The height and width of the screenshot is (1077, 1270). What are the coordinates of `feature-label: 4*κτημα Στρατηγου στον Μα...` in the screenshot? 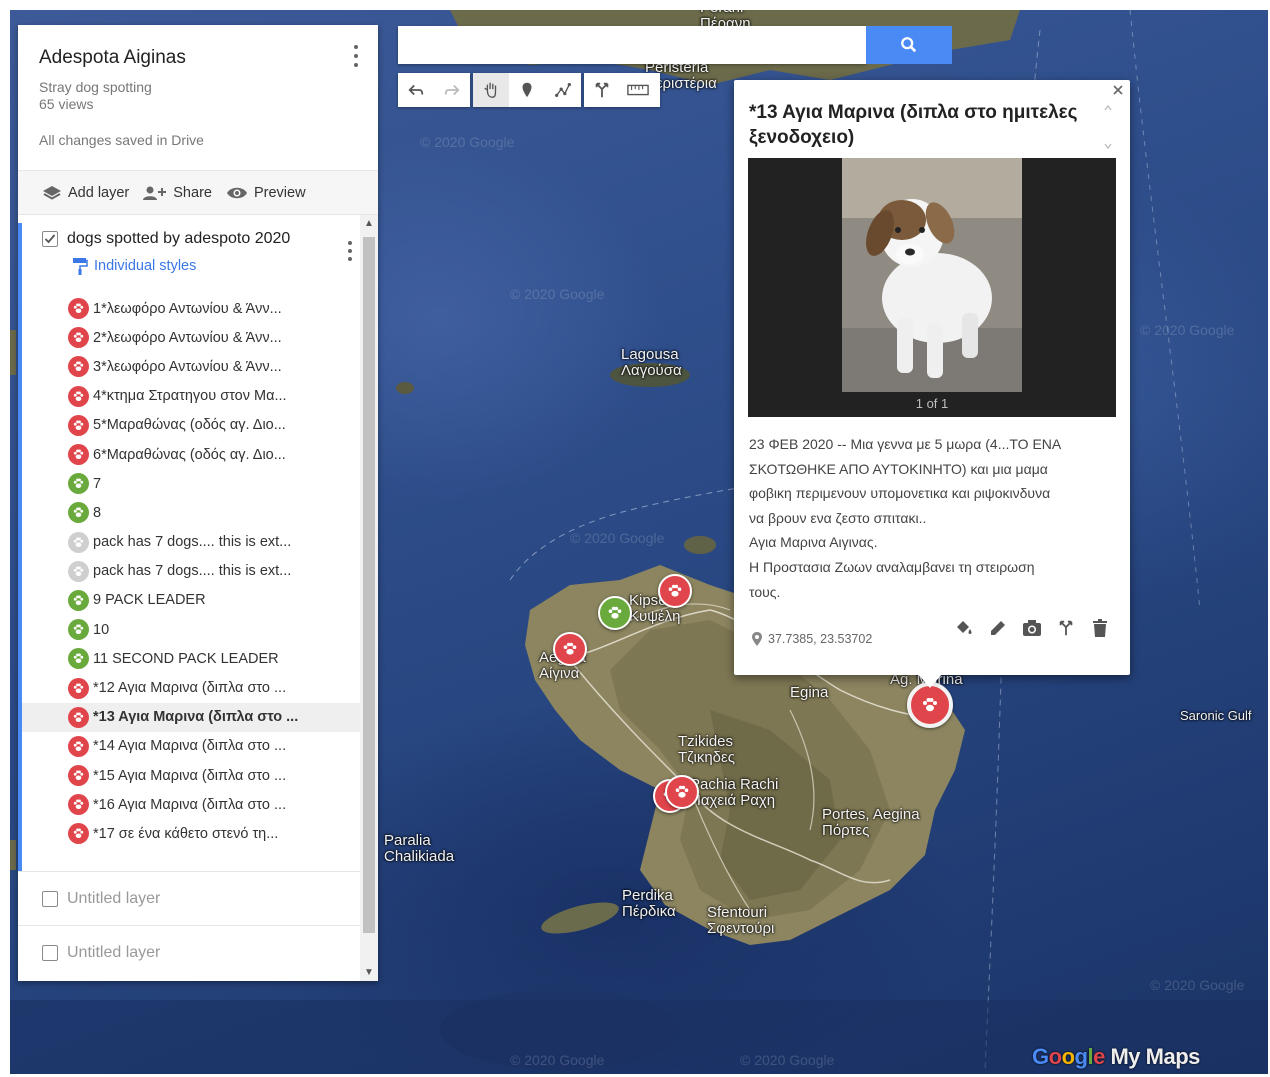 It's located at (190, 396).